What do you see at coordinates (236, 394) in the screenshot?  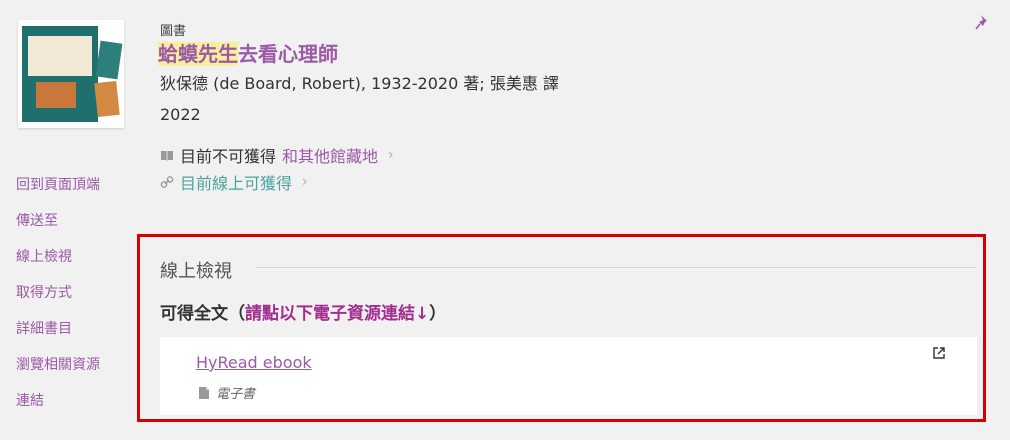 I see `resource-type-label: 電子書` at bounding box center [236, 394].